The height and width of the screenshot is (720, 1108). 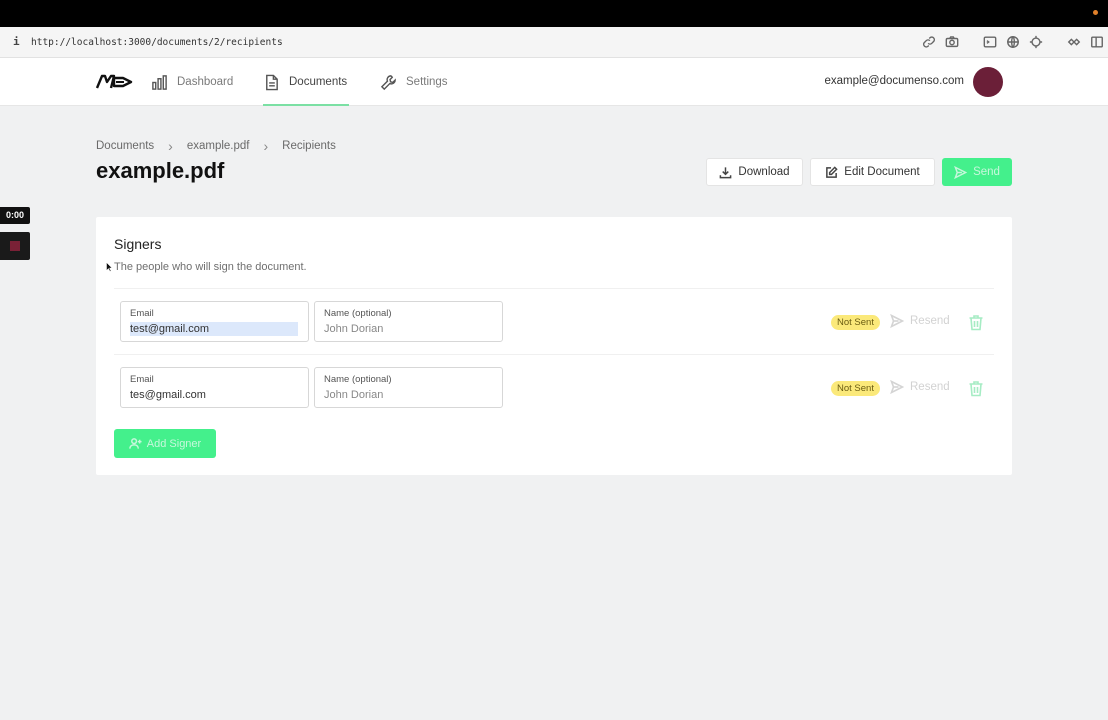 What do you see at coordinates (125, 146) in the screenshot?
I see `breadcrumb-documents: Documents` at bounding box center [125, 146].